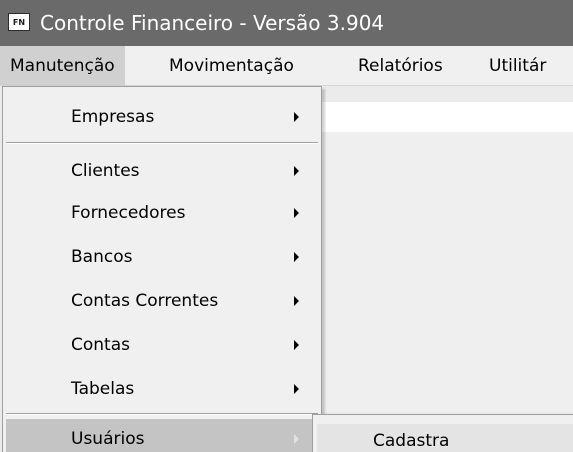 This screenshot has height=452, width=573. Describe the element at coordinates (108, 439) in the screenshot. I see `menu-item-label: Usuários` at that location.